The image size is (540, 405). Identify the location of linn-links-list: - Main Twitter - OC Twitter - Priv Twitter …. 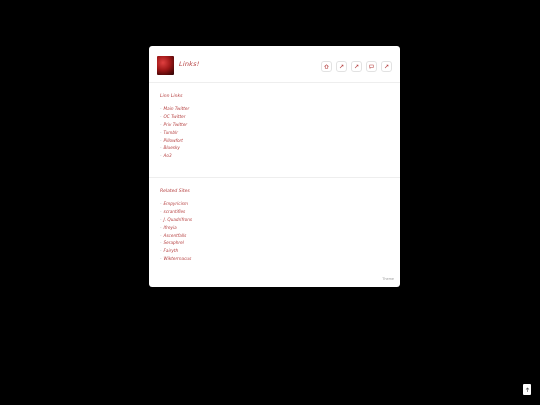
(174, 132).